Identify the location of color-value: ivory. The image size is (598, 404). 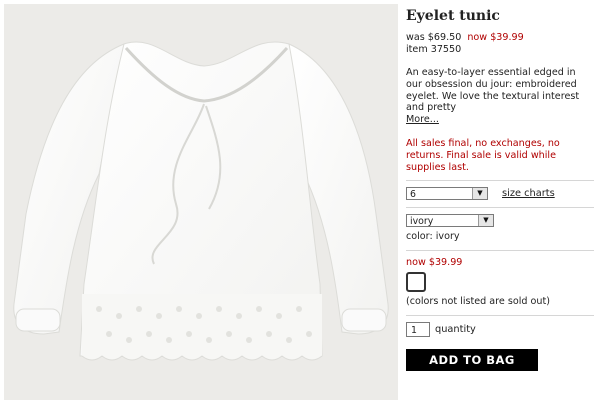
(422, 222).